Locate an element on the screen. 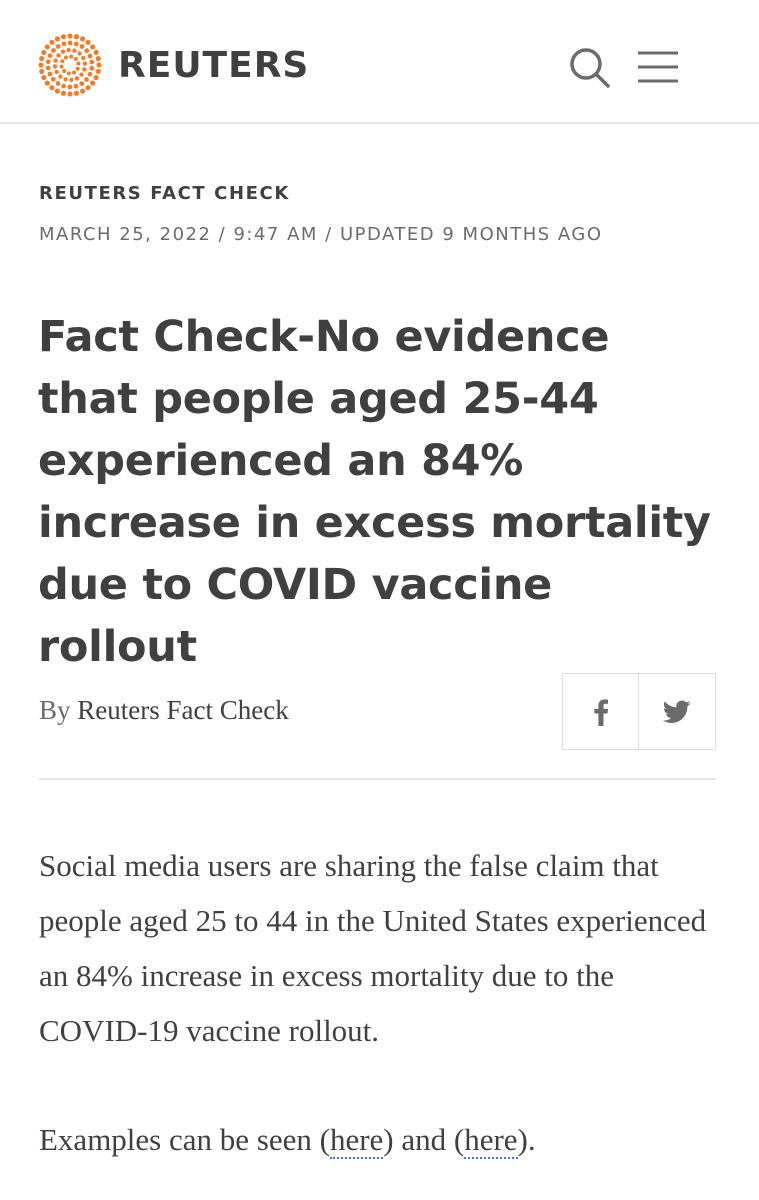 This screenshot has width=759, height=1200. twitter-share-button is located at coordinates (677, 711).